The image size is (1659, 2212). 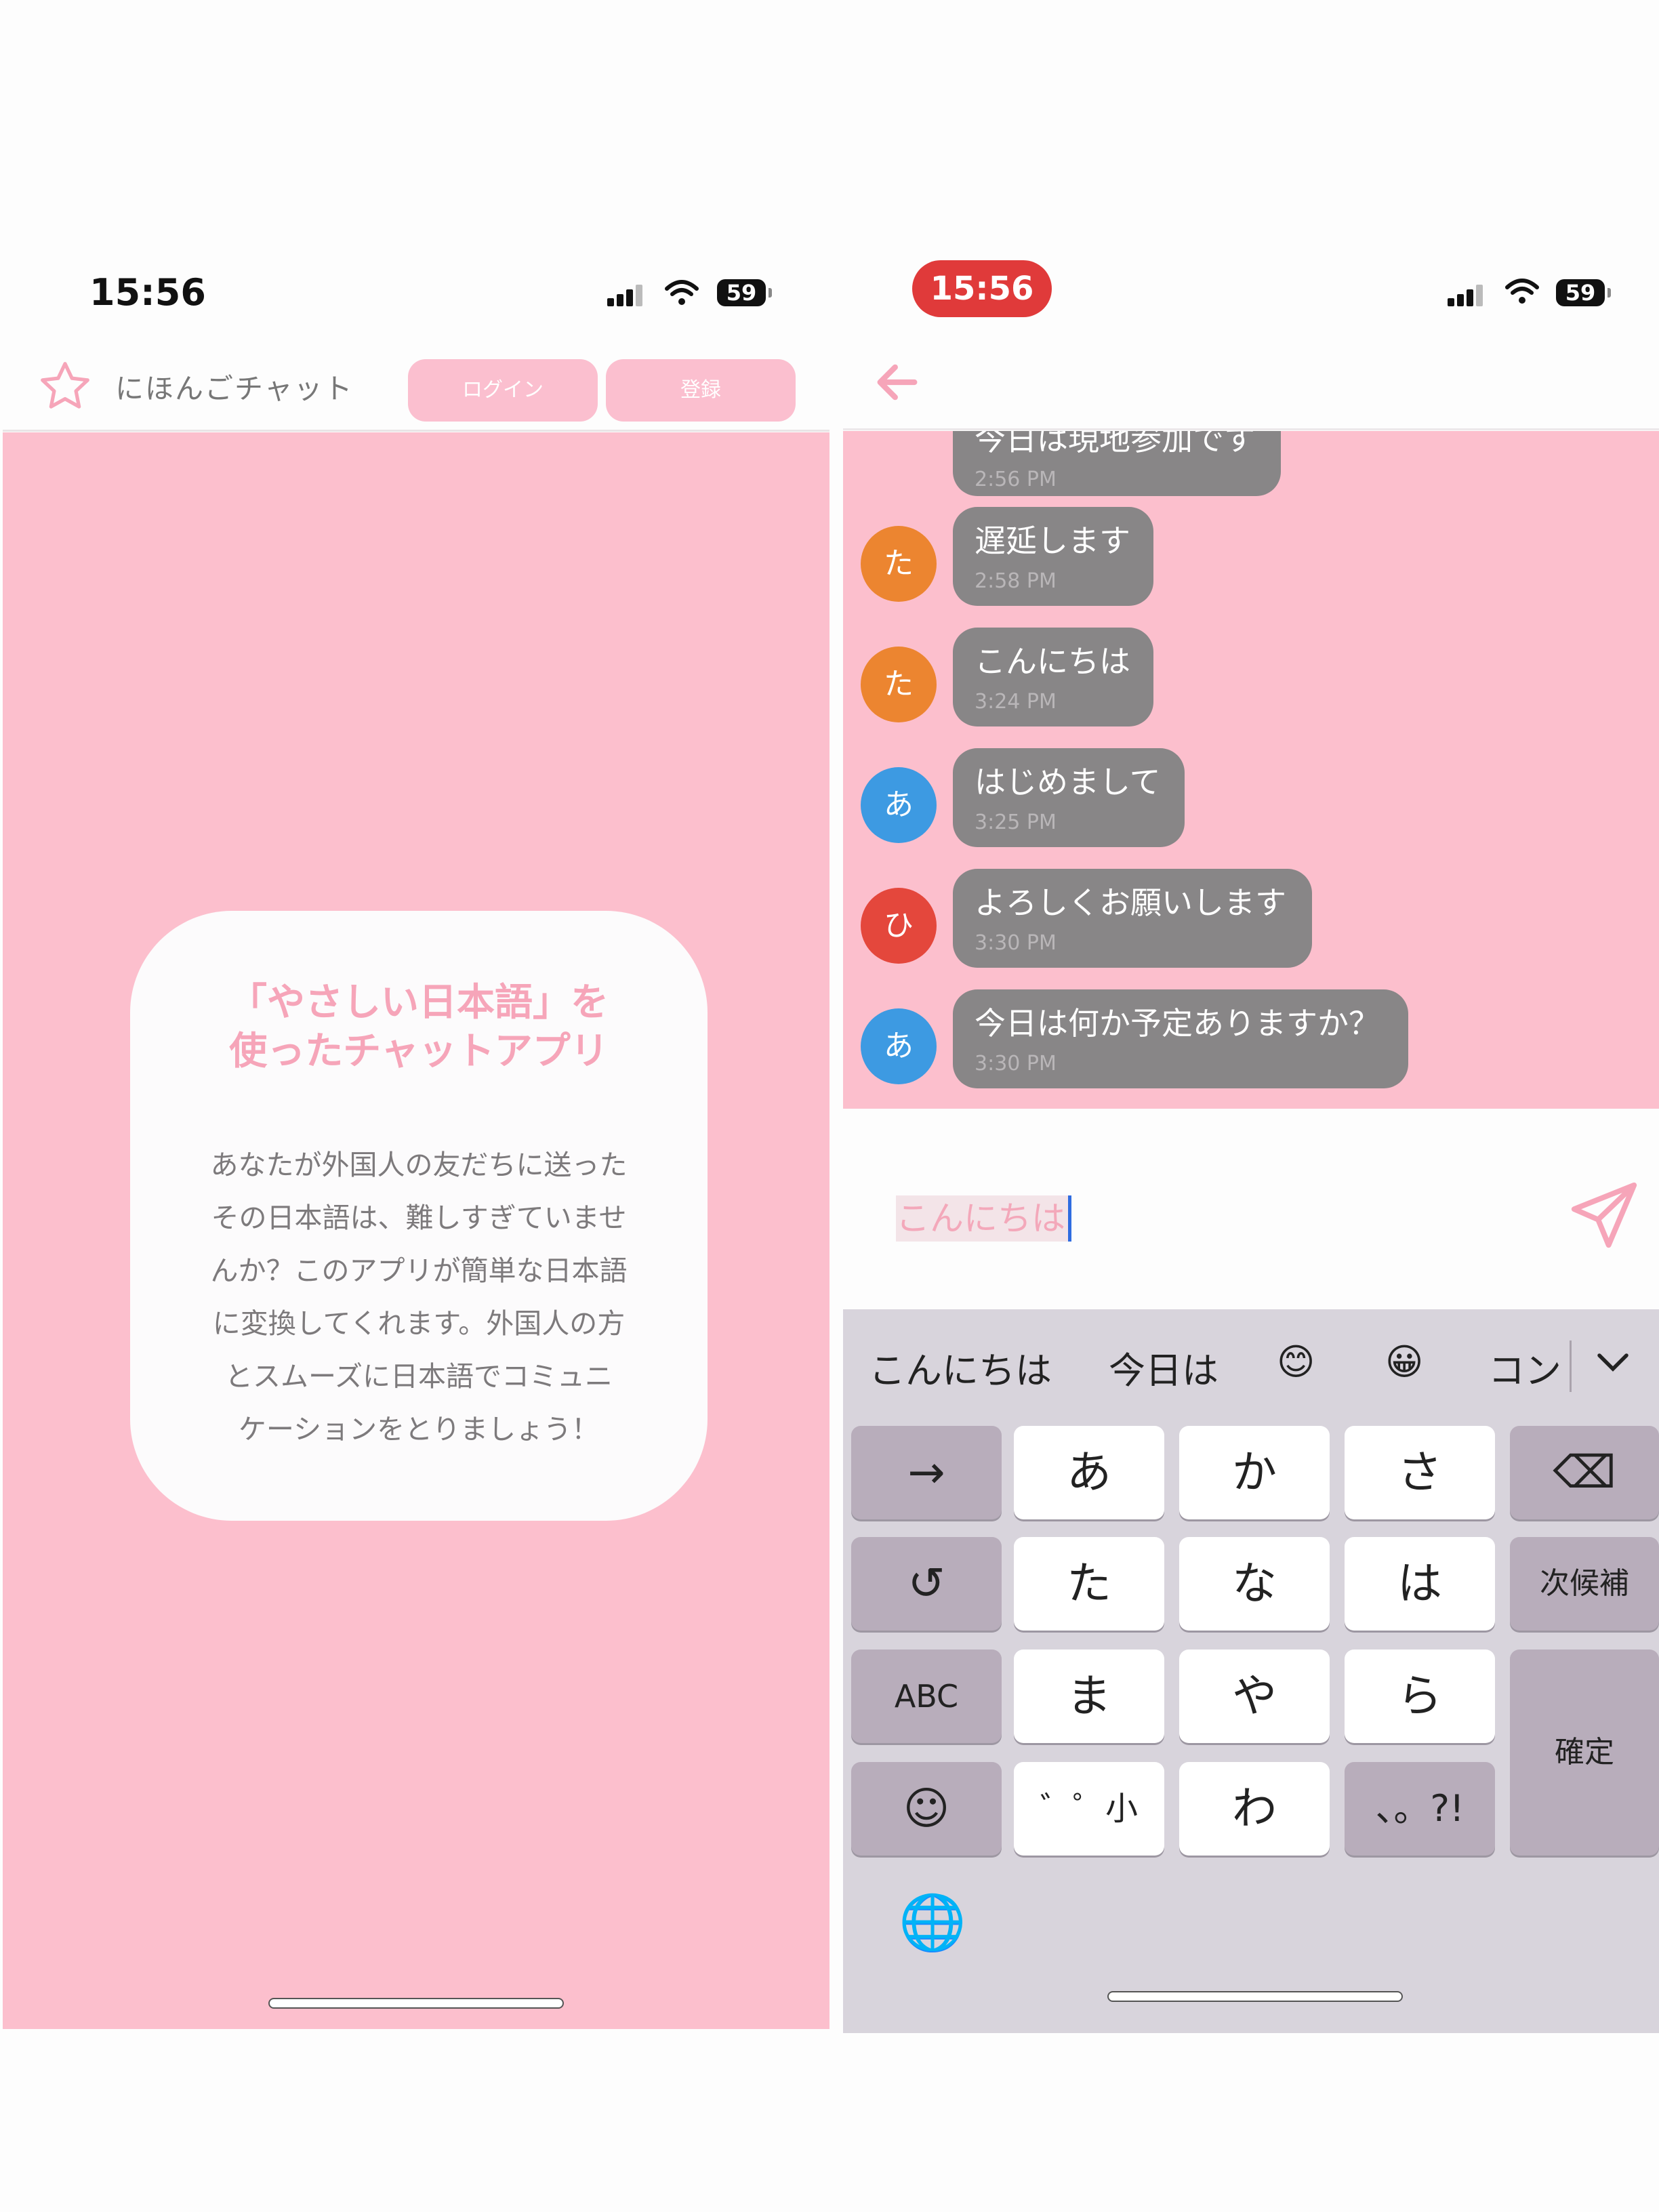 I want to click on suggestion-item: コン, so click(x=1524, y=1367).